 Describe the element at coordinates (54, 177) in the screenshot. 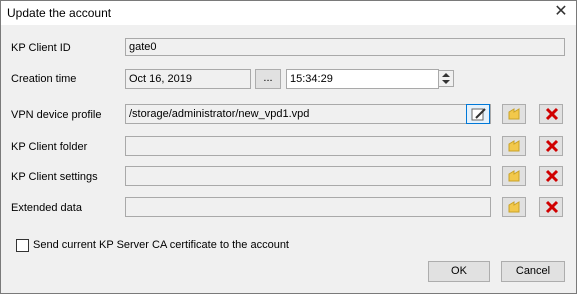

I see `client-settings-label: KP Client settings` at that location.